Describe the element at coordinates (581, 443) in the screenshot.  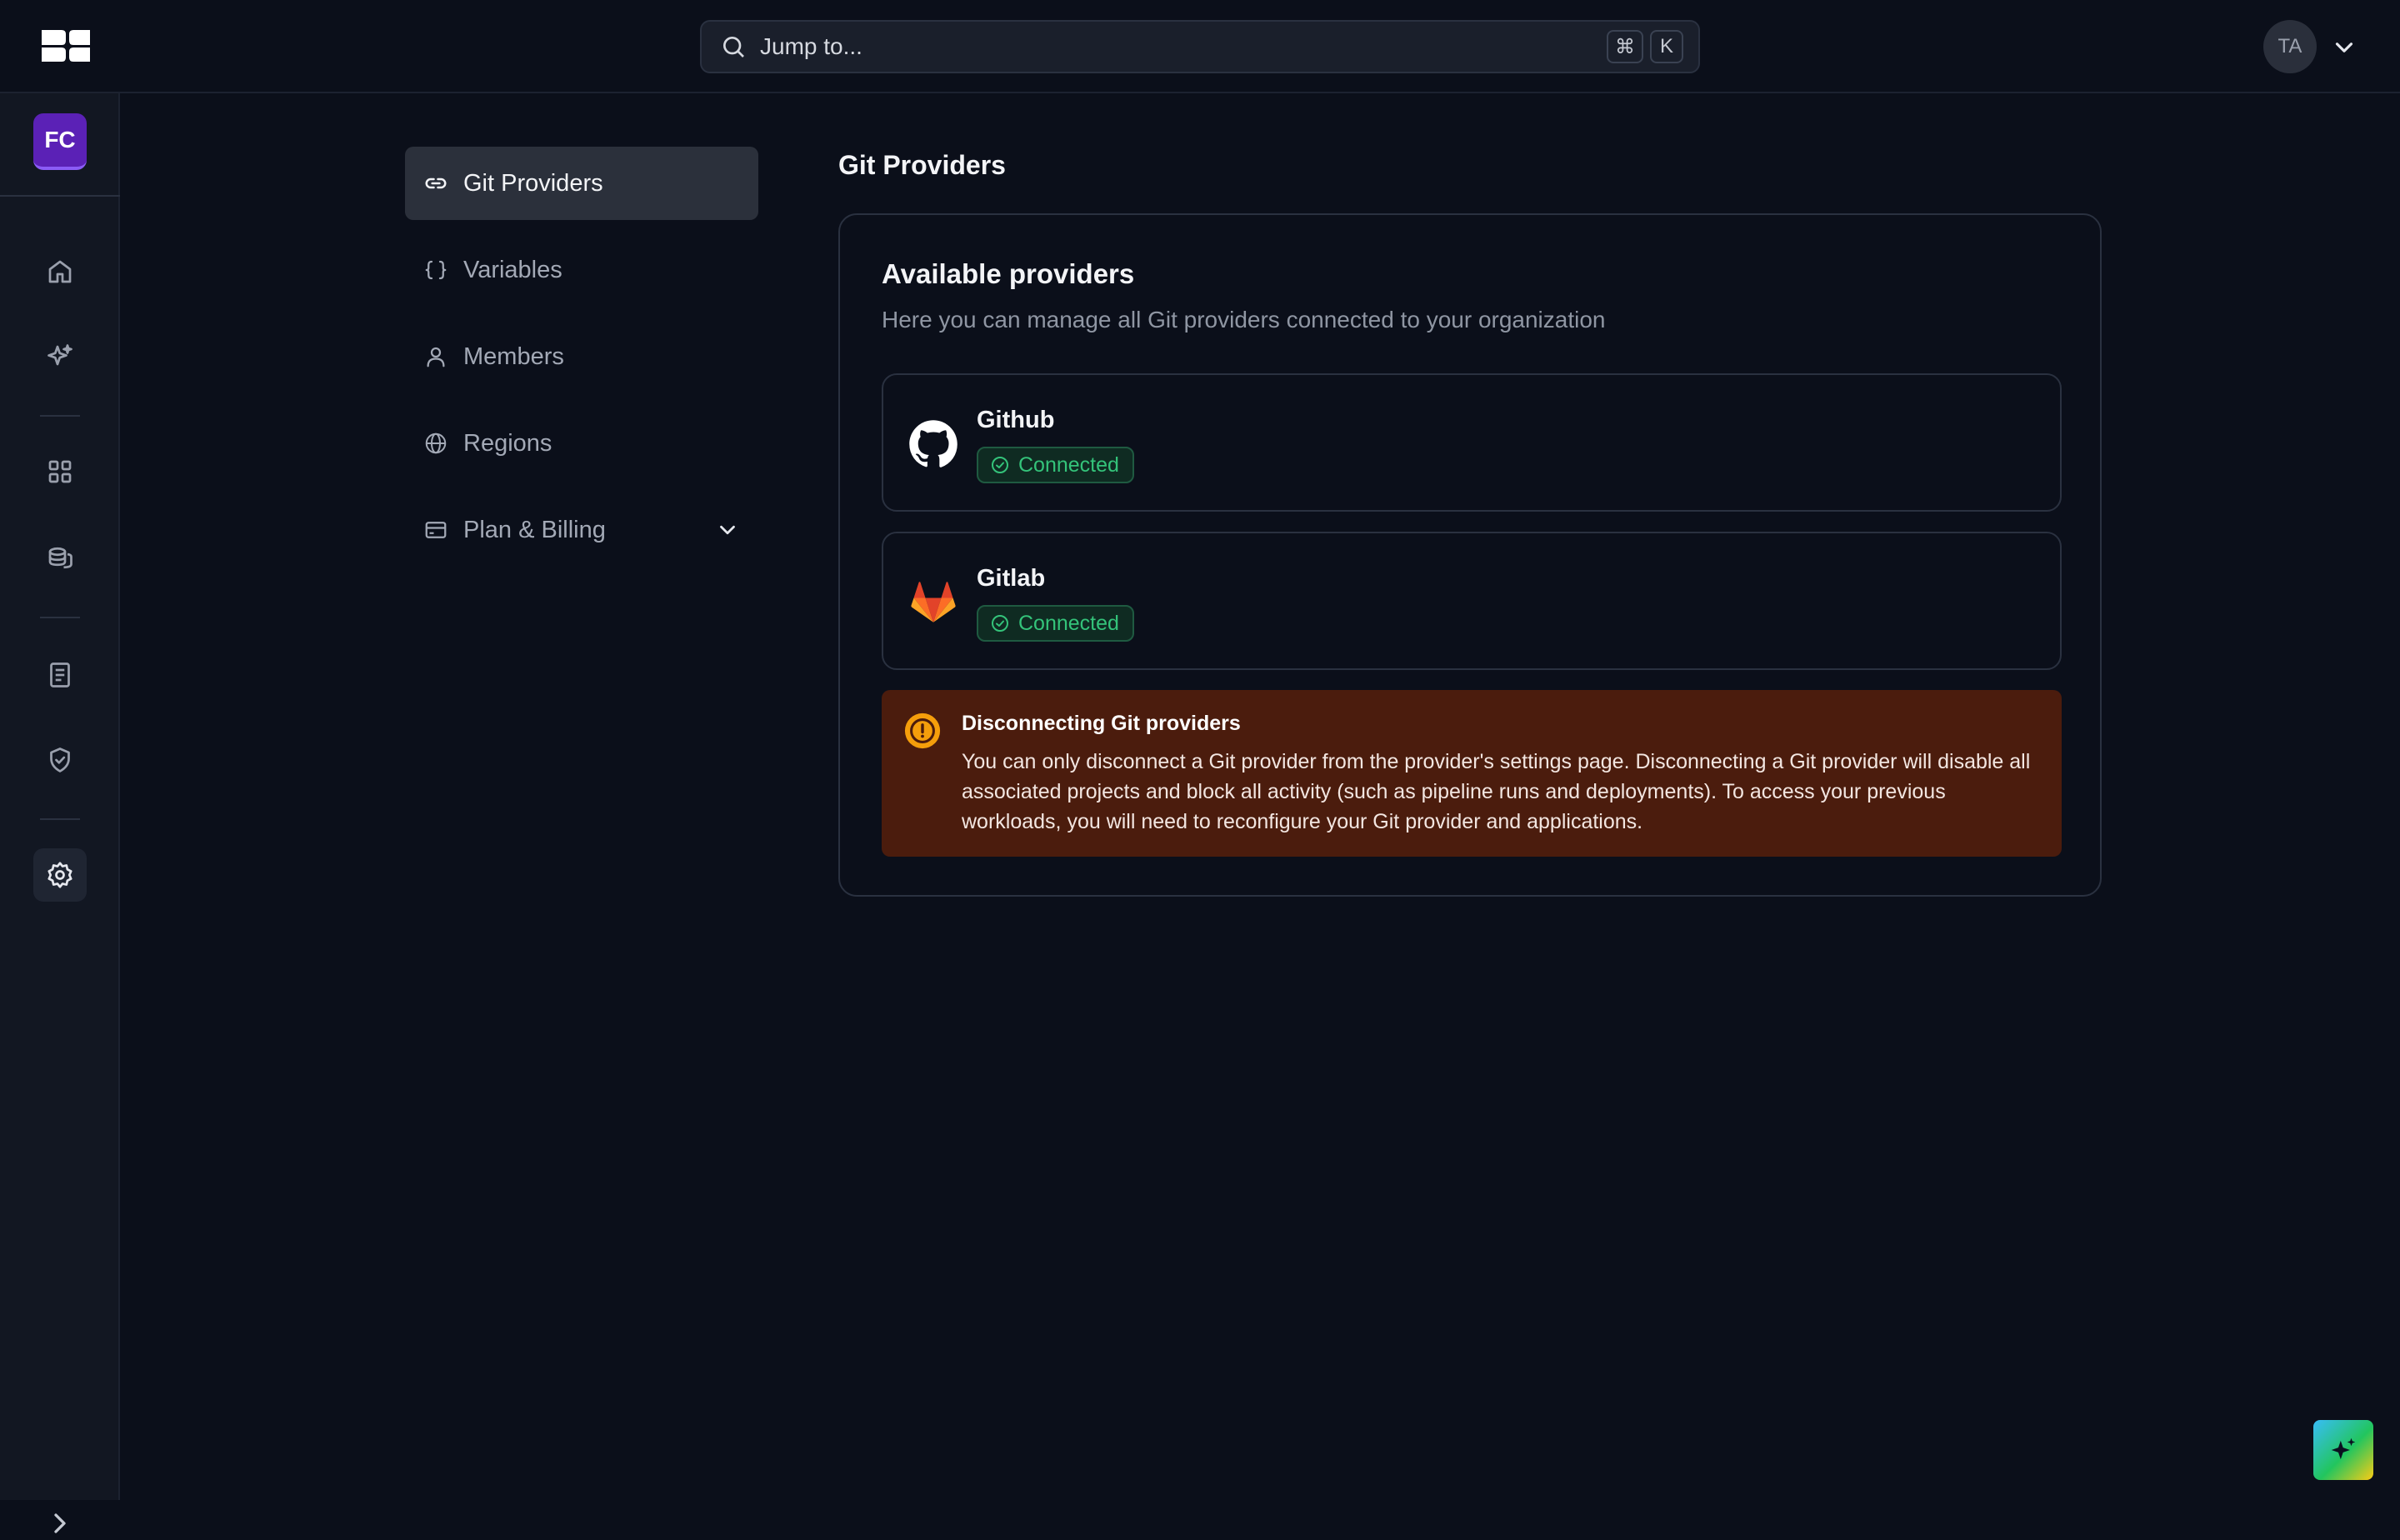
I see `nav-item-regions: Regions` at that location.